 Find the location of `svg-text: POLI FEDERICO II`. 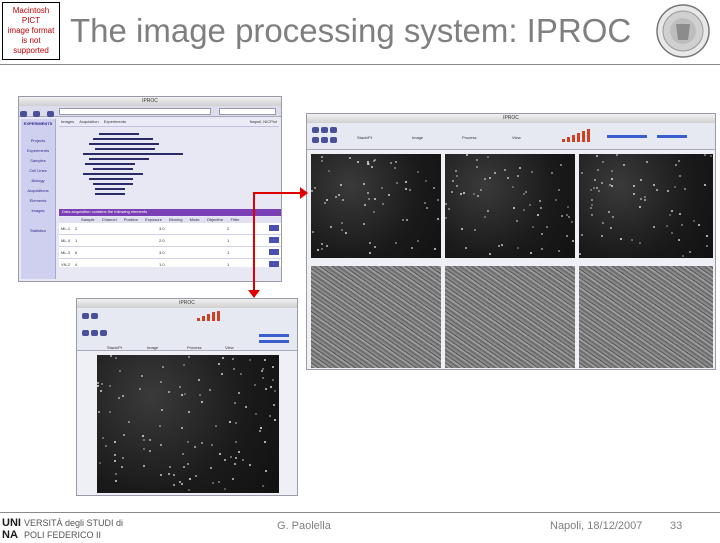

svg-text: POLI FEDERICO II is located at coordinates (62, 535).